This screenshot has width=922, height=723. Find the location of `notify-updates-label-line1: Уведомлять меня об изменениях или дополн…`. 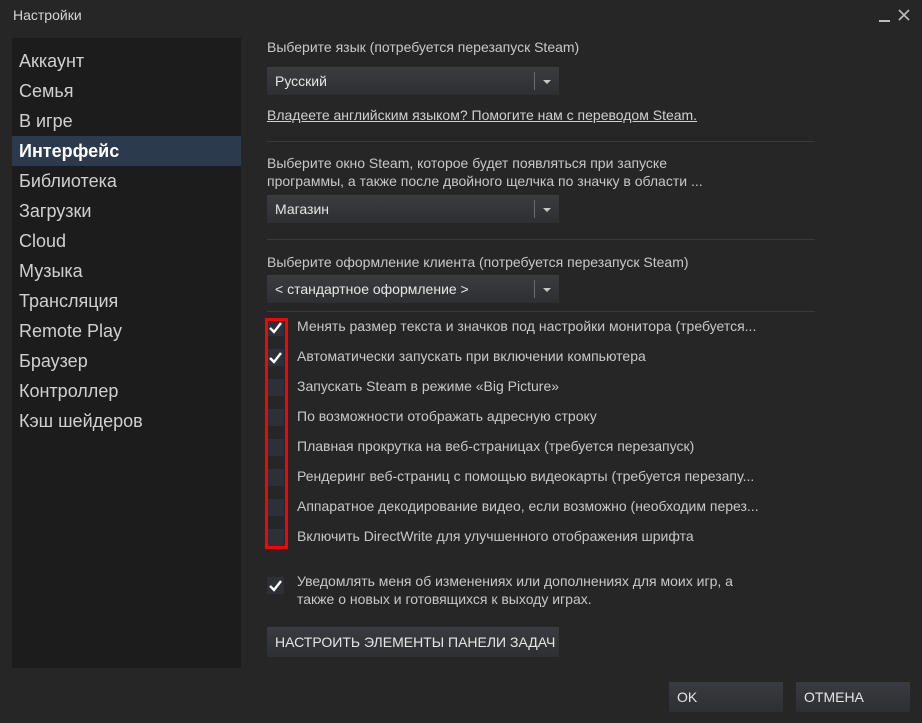

notify-updates-label-line1: Уведомлять меня об изменениях или дополн… is located at coordinates (515, 581).